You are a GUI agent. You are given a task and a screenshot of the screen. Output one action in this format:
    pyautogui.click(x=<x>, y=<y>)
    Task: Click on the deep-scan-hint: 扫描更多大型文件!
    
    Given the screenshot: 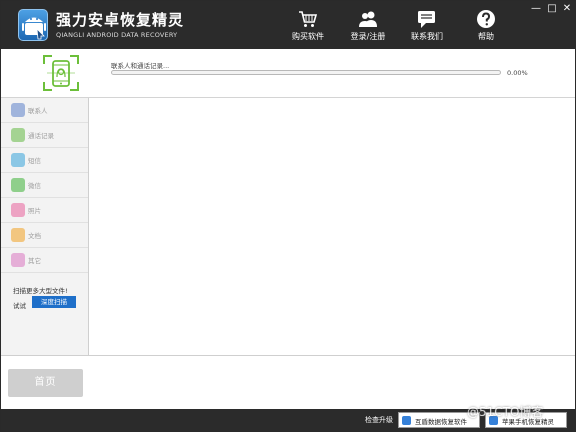 What is the action you would take?
    pyautogui.click(x=40, y=291)
    